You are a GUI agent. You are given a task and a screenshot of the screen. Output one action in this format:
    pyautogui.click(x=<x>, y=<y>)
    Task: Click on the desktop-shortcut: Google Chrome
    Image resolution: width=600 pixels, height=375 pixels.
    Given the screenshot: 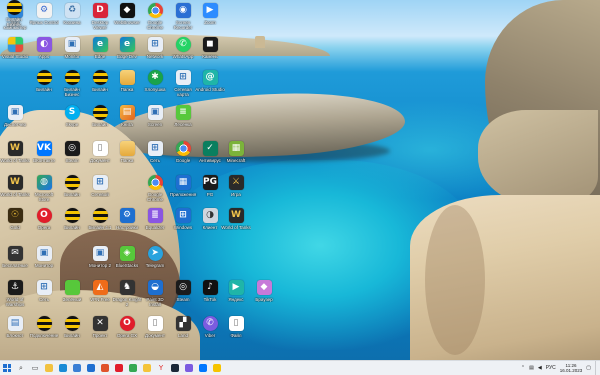 What is the action you would take?
    pyautogui.click(x=155, y=192)
    